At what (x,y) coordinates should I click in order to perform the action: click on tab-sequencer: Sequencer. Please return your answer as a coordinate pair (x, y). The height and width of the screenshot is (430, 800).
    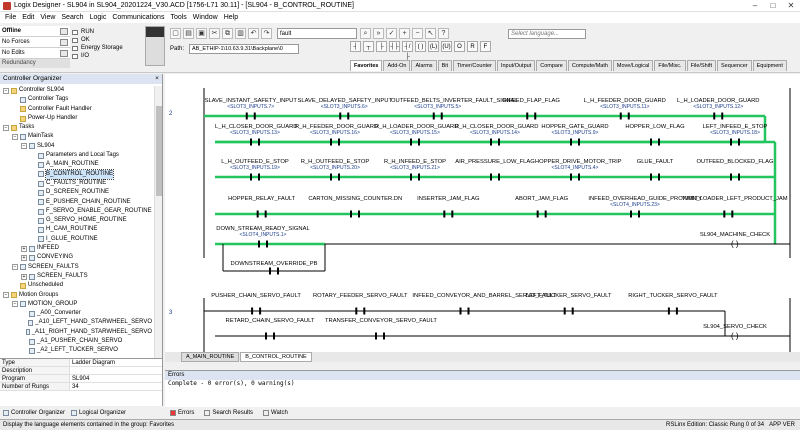
    Looking at the image, I should click on (734, 65).